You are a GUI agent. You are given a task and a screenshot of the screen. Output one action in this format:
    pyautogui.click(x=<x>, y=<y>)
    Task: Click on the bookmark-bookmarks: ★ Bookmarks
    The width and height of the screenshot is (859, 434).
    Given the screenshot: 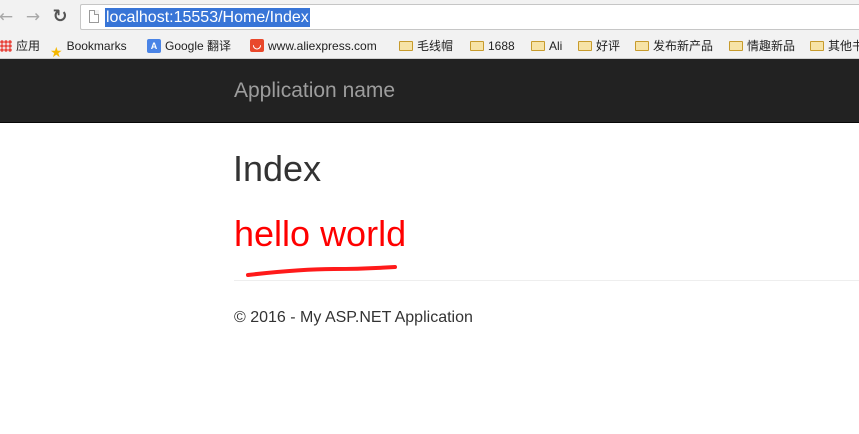 What is the action you would take?
    pyautogui.click(x=88, y=46)
    